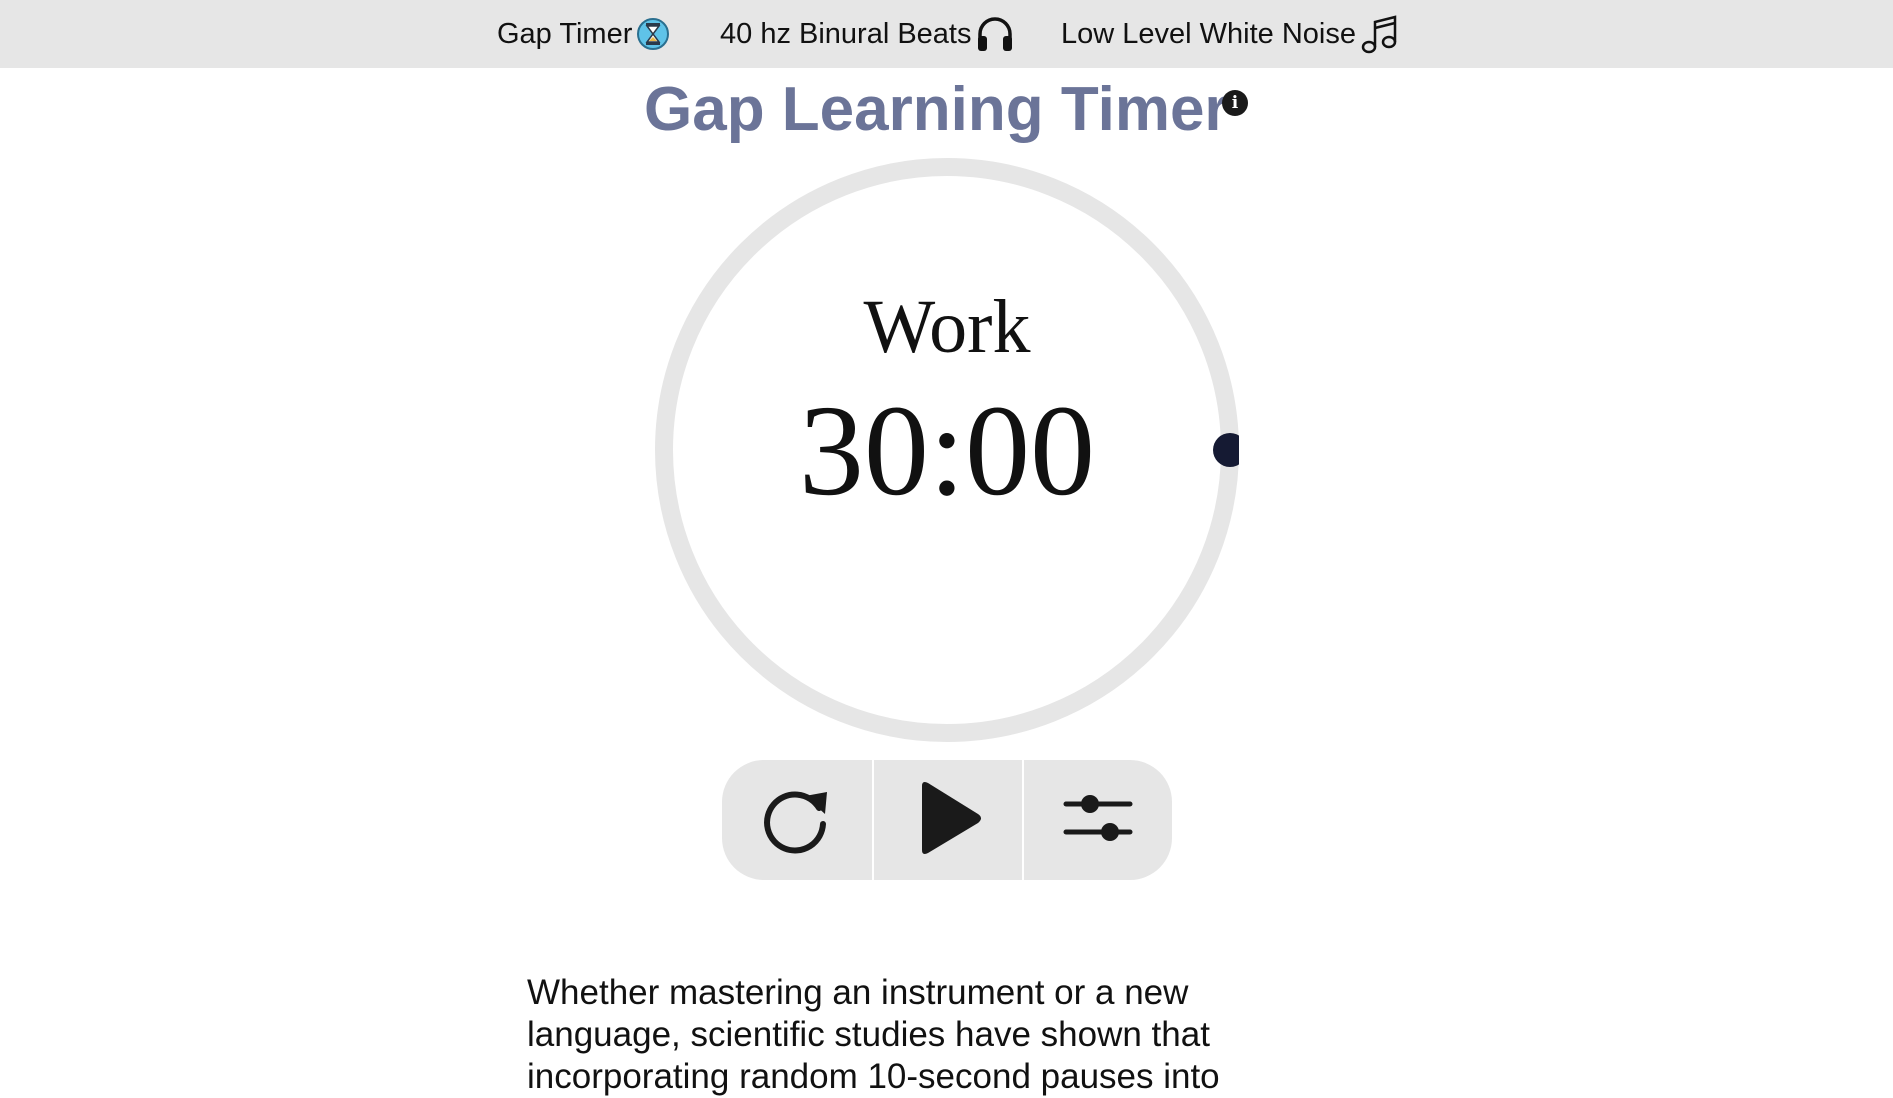 This screenshot has height=1098, width=1893. I want to click on nav-gap-timer-label: Gap Timer, so click(565, 33).